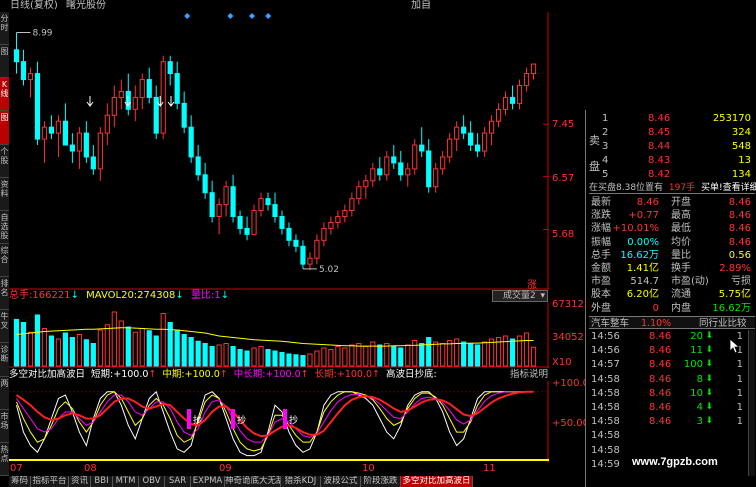 The image size is (756, 487). I want to click on tick-volume: 20, so click(696, 336).